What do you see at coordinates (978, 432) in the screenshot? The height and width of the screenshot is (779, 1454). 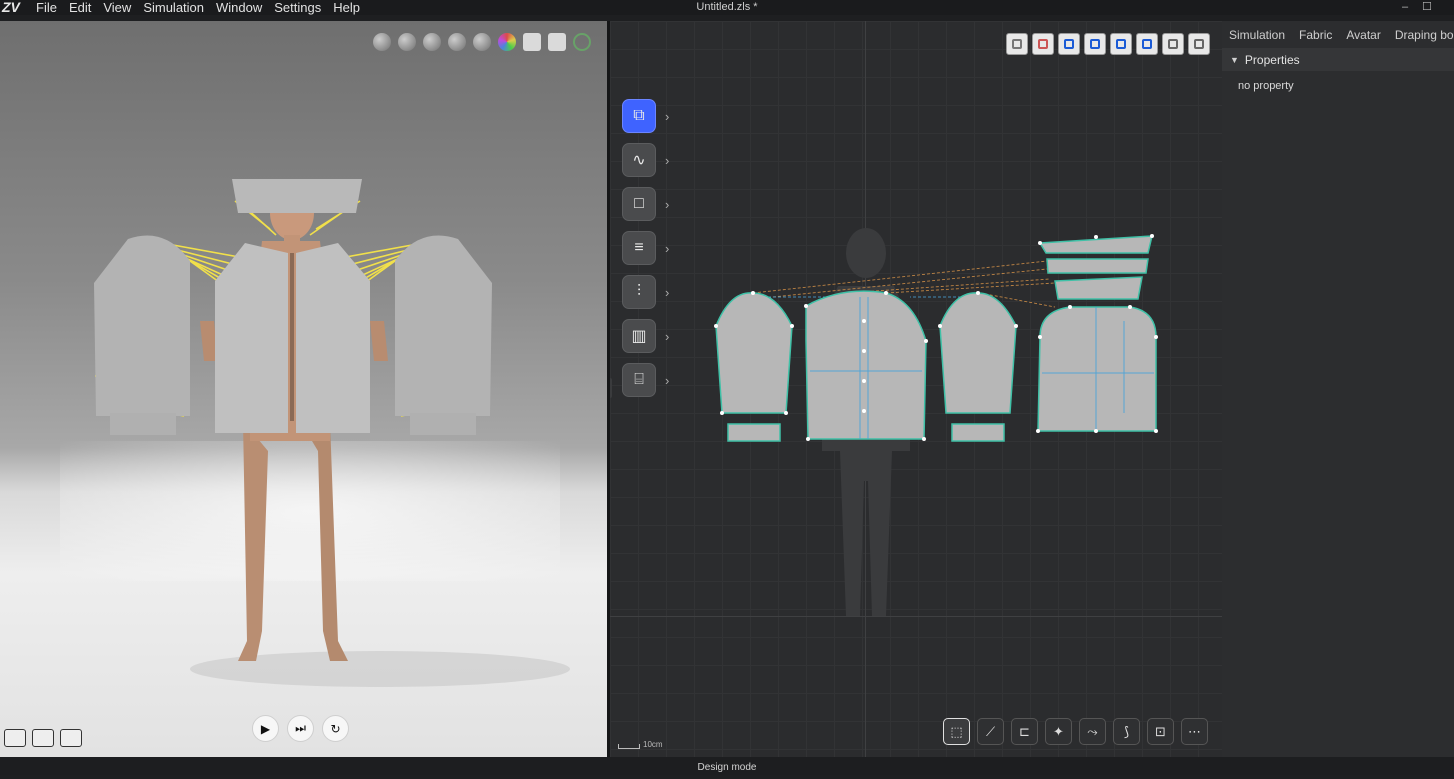 I see `right-cuff-pattern` at bounding box center [978, 432].